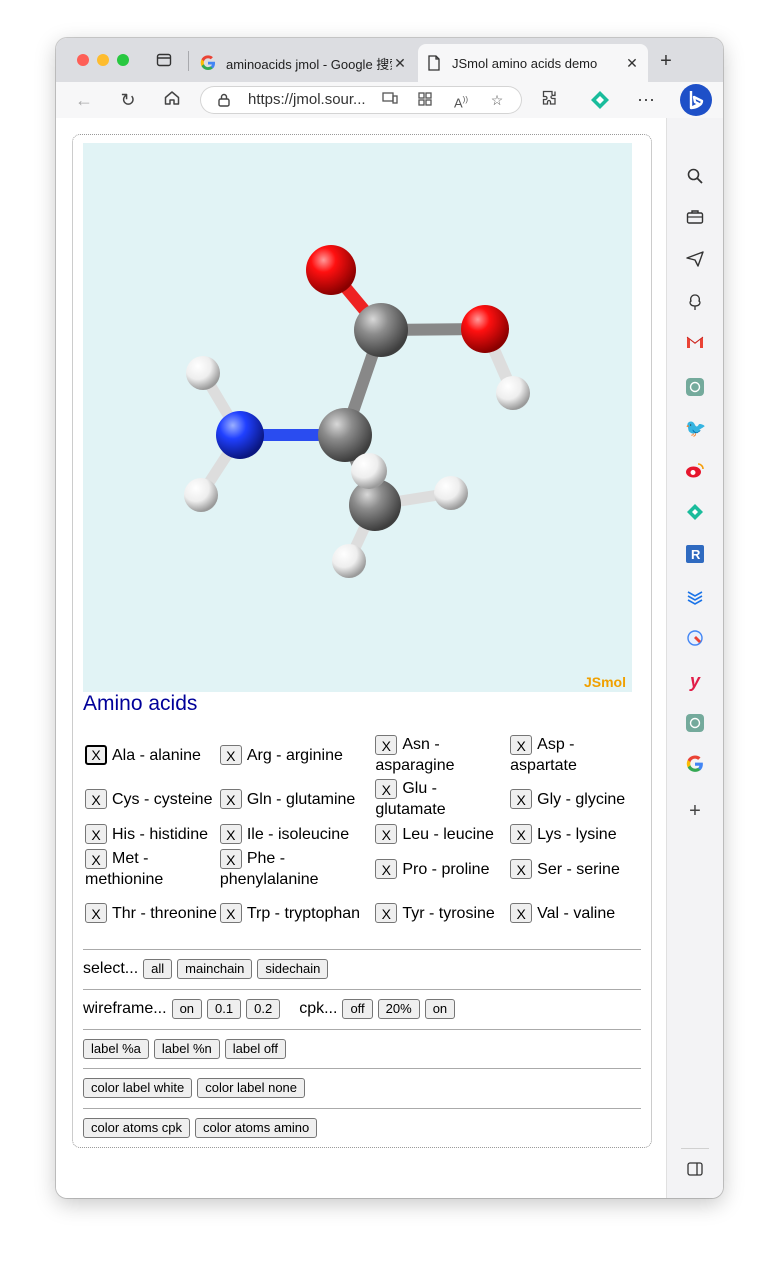  I want to click on svg-text: R, so click(696, 554).